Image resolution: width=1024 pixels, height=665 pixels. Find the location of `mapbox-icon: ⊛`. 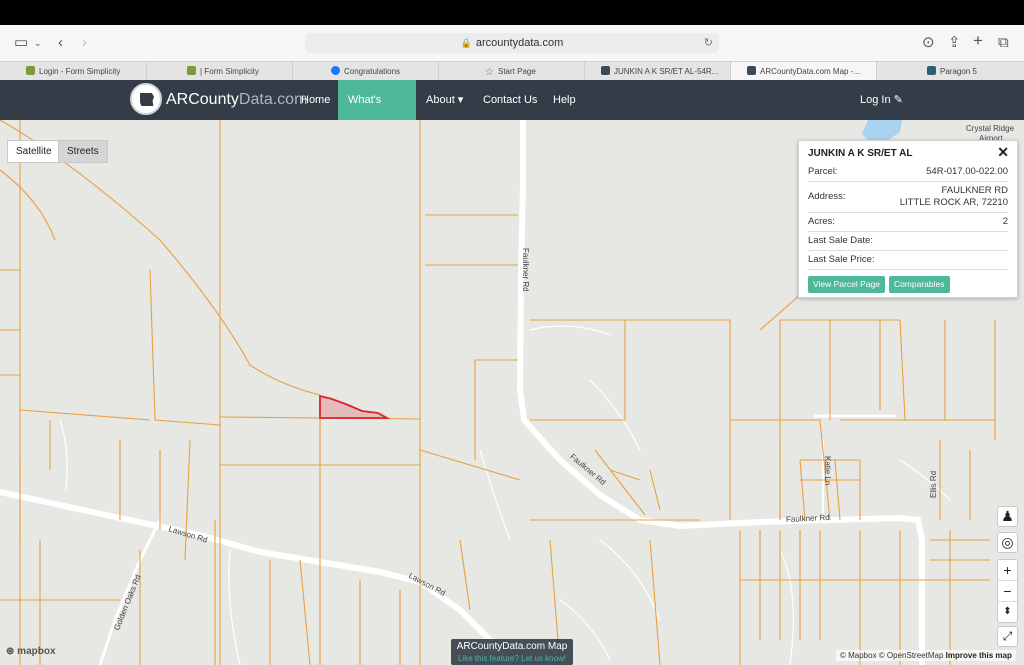

mapbox-icon: ⊛ is located at coordinates (10, 651).